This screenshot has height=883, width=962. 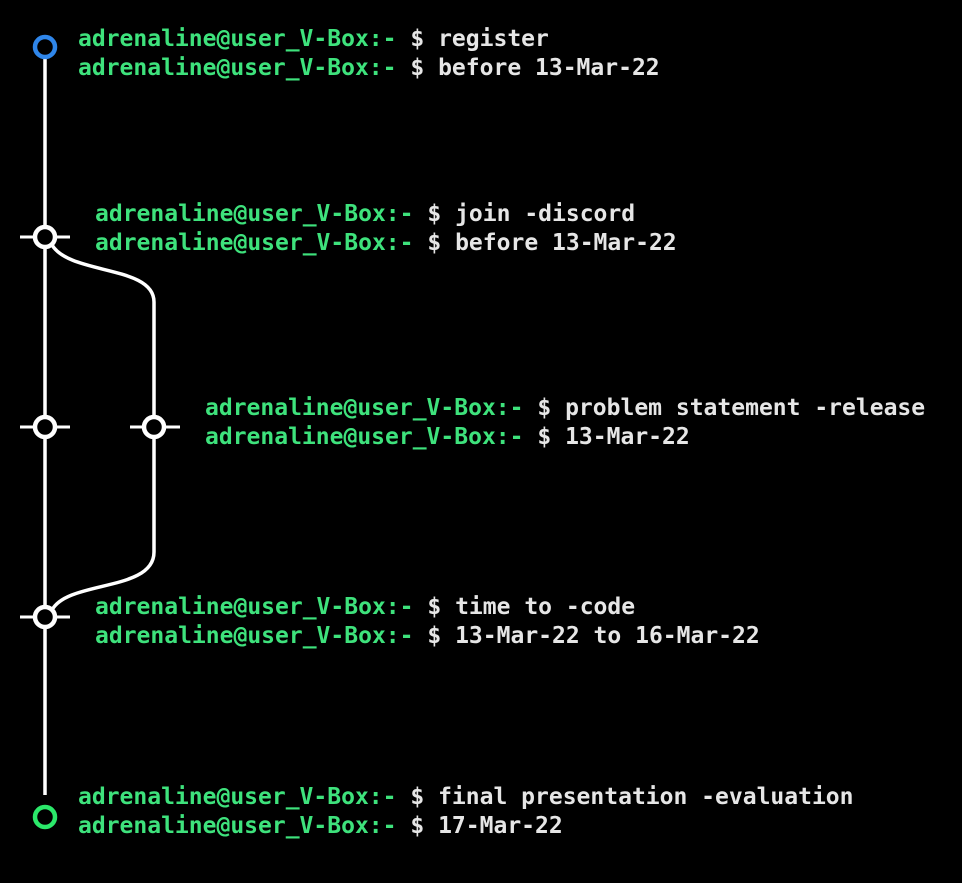 I want to click on date-text: 13-Mar-22, so click(x=627, y=437).